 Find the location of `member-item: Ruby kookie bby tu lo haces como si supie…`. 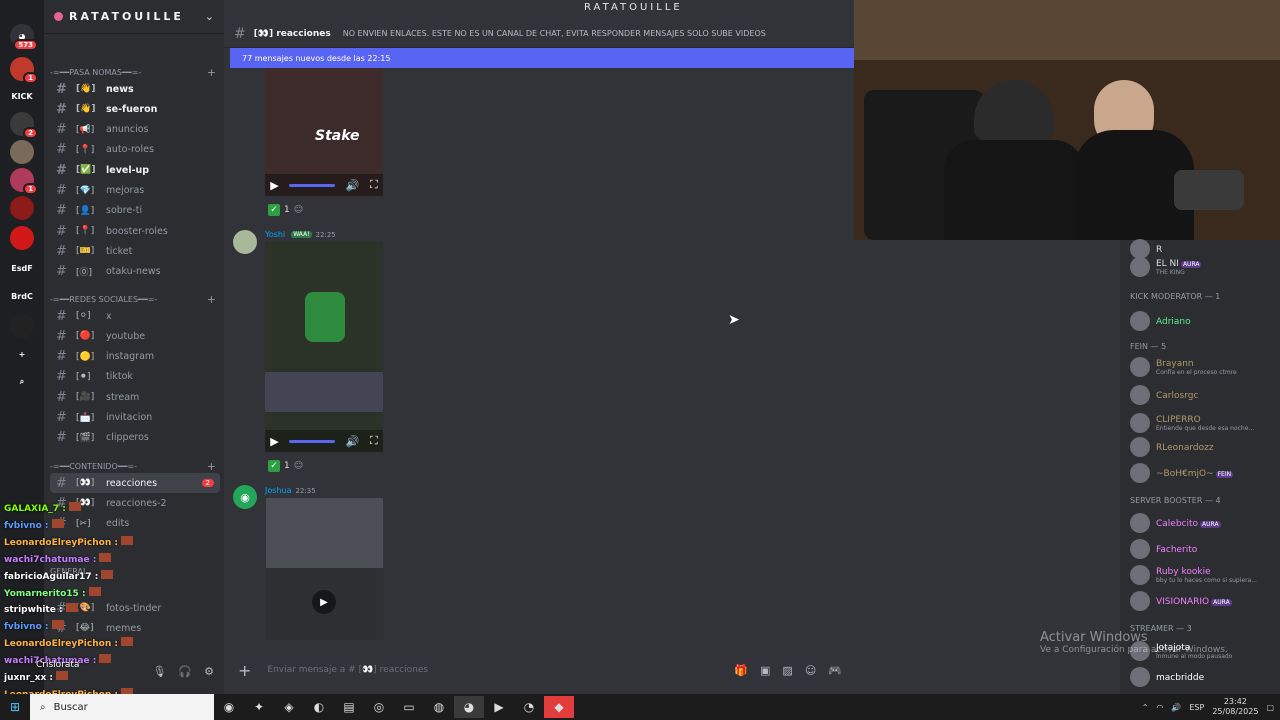

member-item: Ruby kookie bby tu lo haces como si supie… is located at coordinates (1205, 575).